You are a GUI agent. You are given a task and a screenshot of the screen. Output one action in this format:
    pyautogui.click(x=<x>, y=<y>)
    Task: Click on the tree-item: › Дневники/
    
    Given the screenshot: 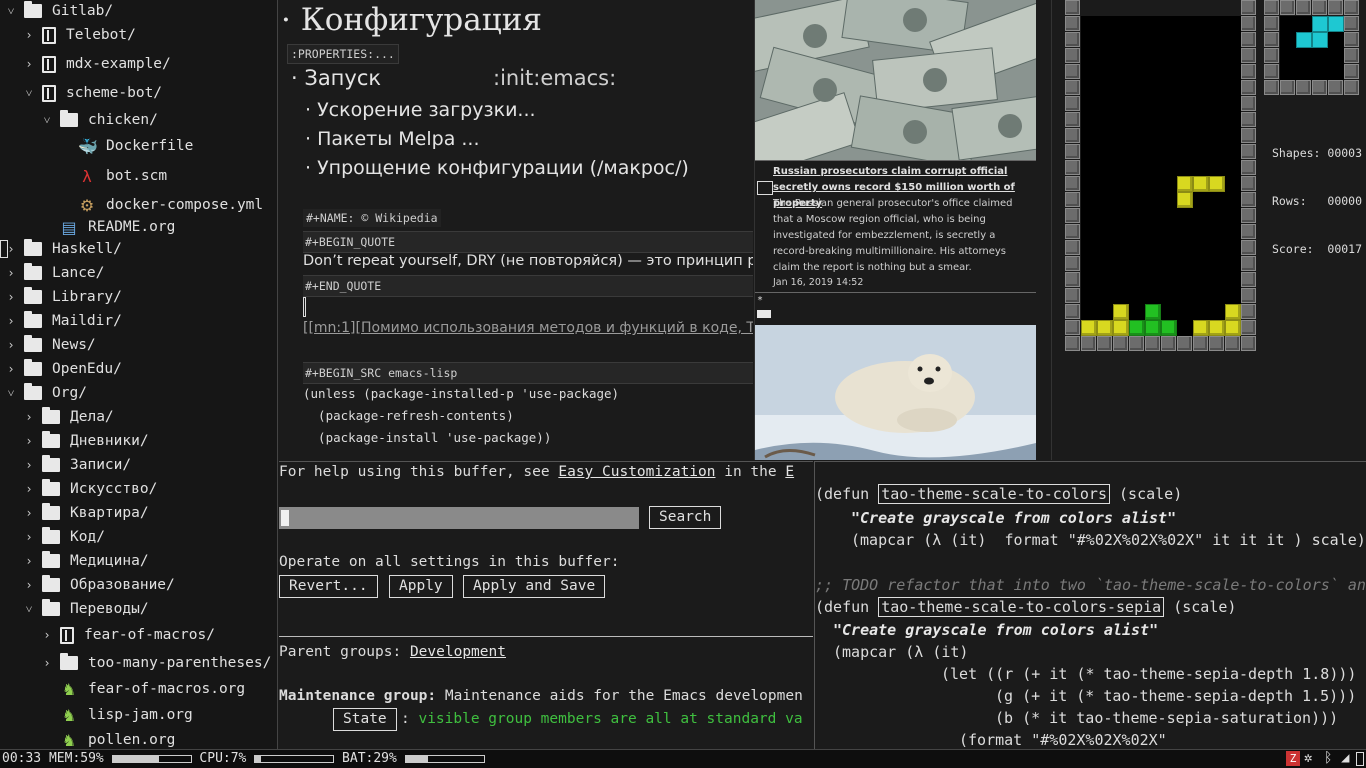 What is the action you would take?
    pyautogui.click(x=85, y=441)
    